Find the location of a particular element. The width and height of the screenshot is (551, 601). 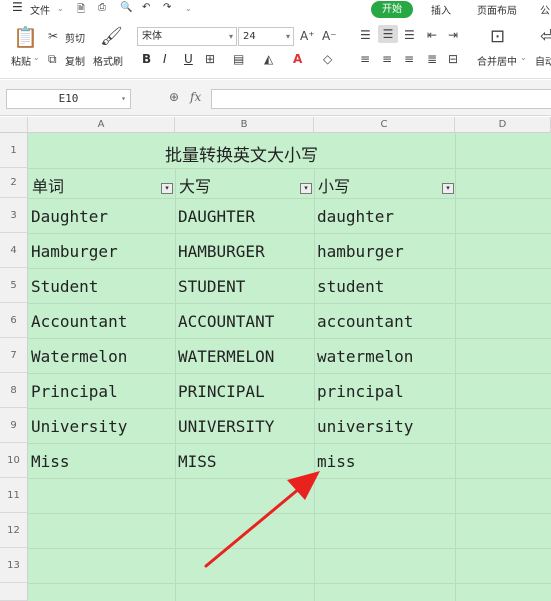

justify-icon: ≣ is located at coordinates (432, 59).